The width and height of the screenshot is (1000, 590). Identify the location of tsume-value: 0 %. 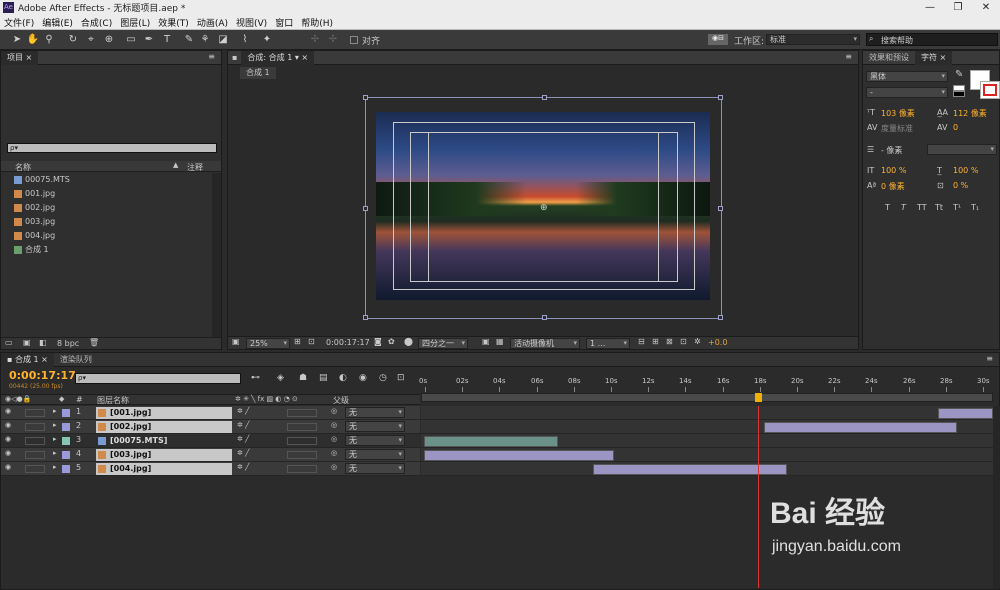
(960, 185).